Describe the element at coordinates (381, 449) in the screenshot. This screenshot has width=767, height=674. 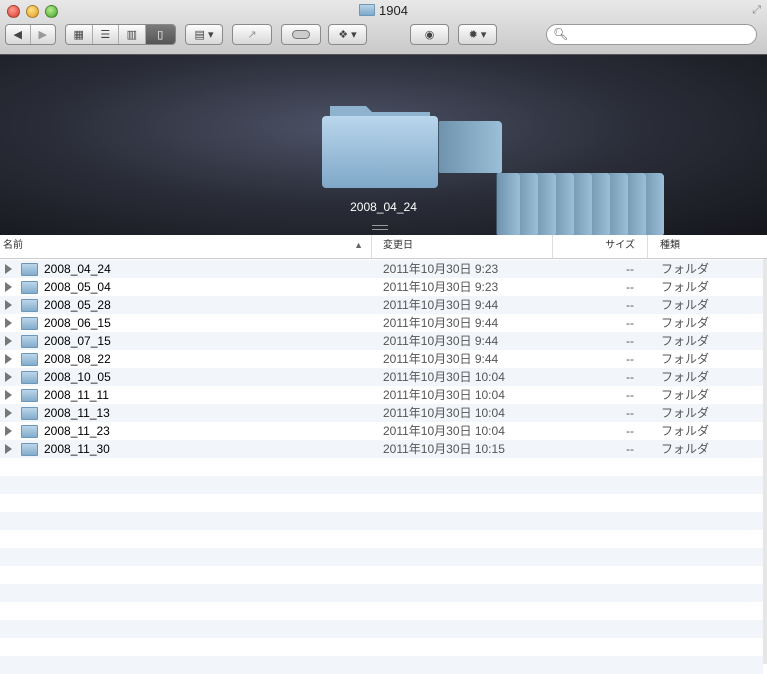
I see `table-row: 2008_11_30 2011年10月30日 10:15 -- フォルダ` at that location.